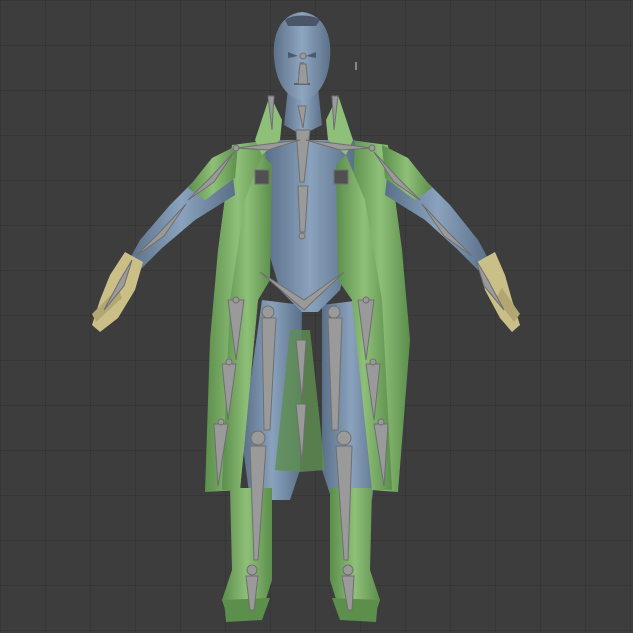 Image resolution: width=633 pixels, height=633 pixels. Describe the element at coordinates (302, 236) in the screenshot. I see `joint-pelvis` at that location.